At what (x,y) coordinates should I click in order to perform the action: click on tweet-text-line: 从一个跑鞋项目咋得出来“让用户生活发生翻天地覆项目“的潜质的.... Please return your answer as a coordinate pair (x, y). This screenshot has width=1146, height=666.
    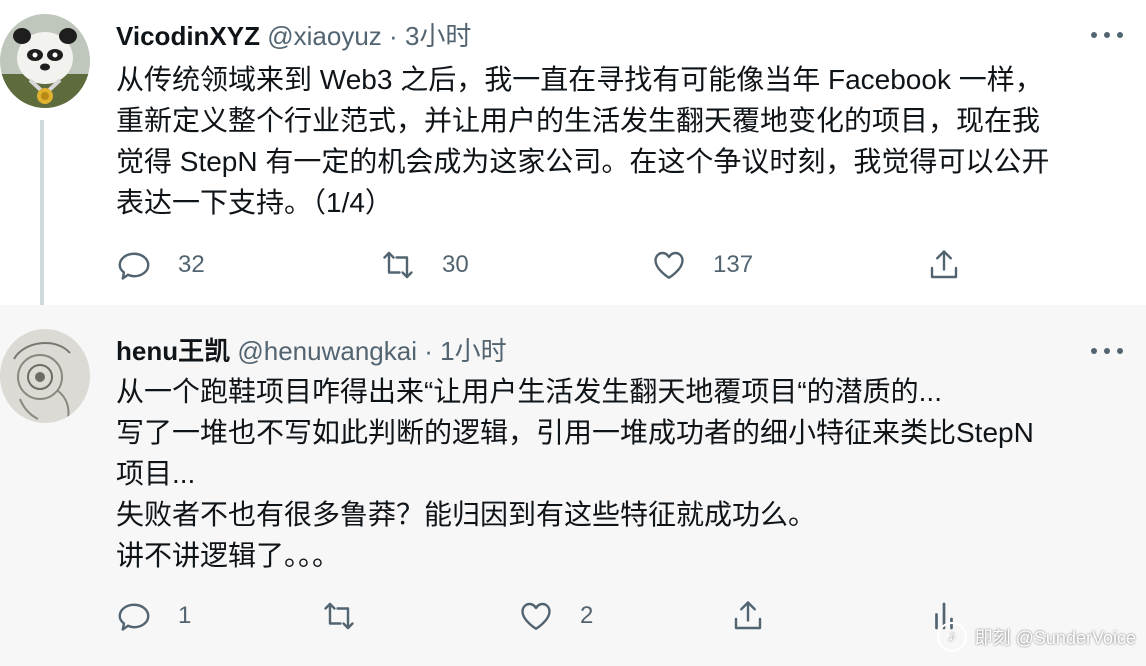
    Looking at the image, I should click on (529, 391).